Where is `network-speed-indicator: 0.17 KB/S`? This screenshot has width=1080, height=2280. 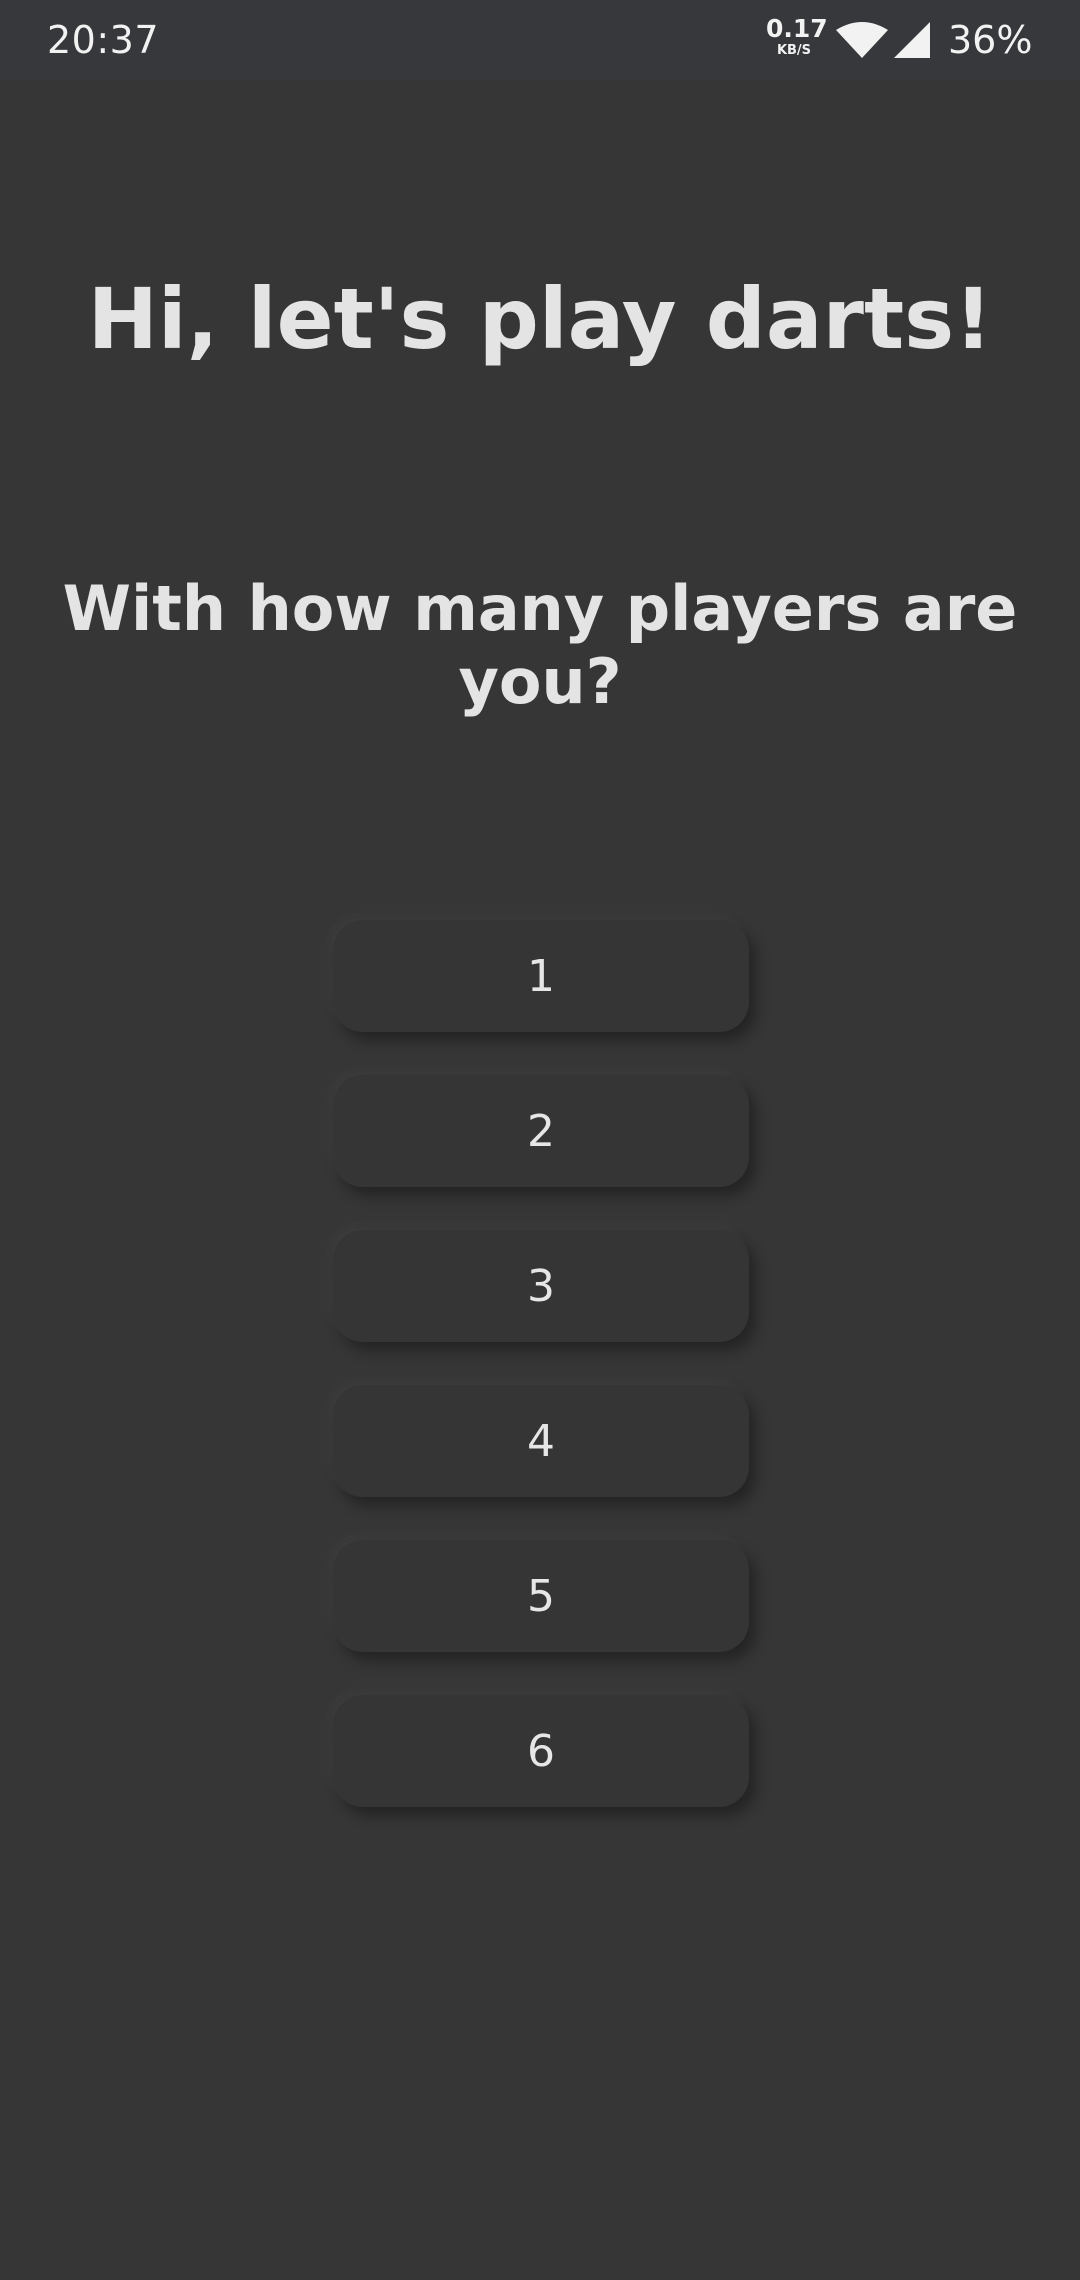 network-speed-indicator: 0.17 KB/S is located at coordinates (797, 36).